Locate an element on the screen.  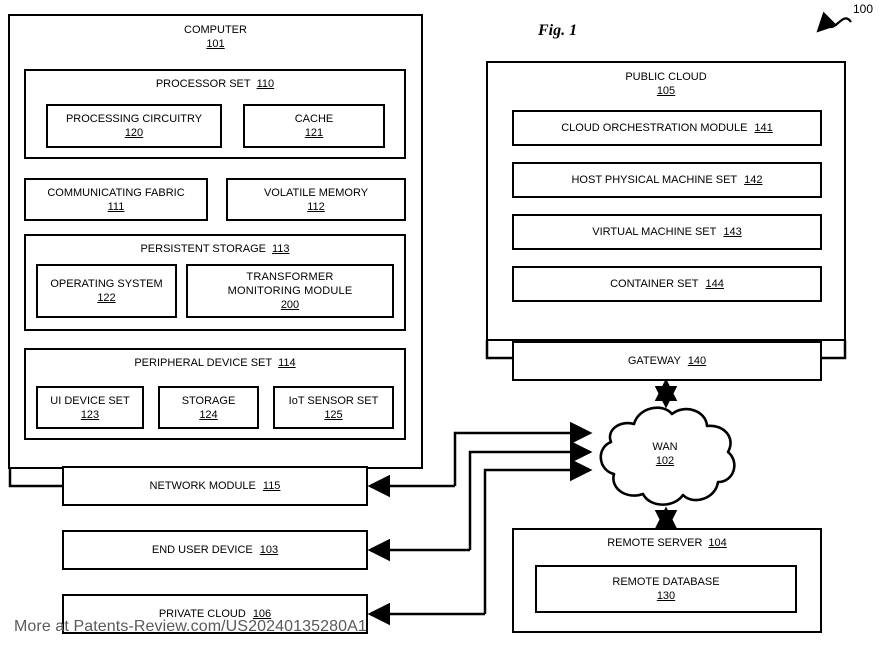
communicating-fabric-label: COMMUNICATING FABRIC is located at coordinates (116, 192).